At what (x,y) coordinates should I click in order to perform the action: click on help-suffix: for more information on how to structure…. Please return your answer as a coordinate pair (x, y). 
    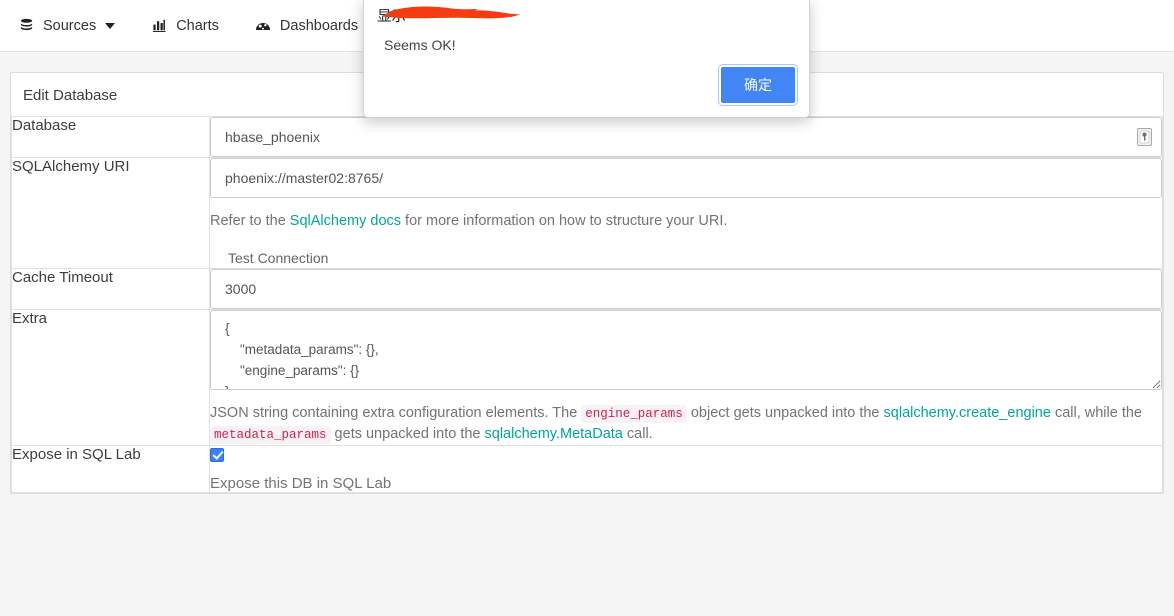
    Looking at the image, I should click on (564, 221).